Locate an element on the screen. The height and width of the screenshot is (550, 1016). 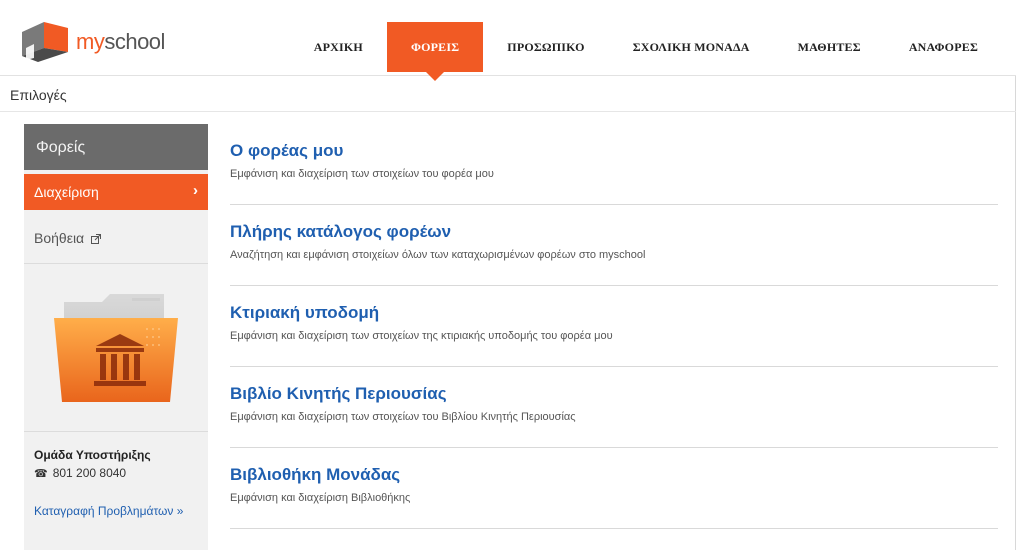
sidebar-item-help: Βοήθεια is located at coordinates (116, 237).